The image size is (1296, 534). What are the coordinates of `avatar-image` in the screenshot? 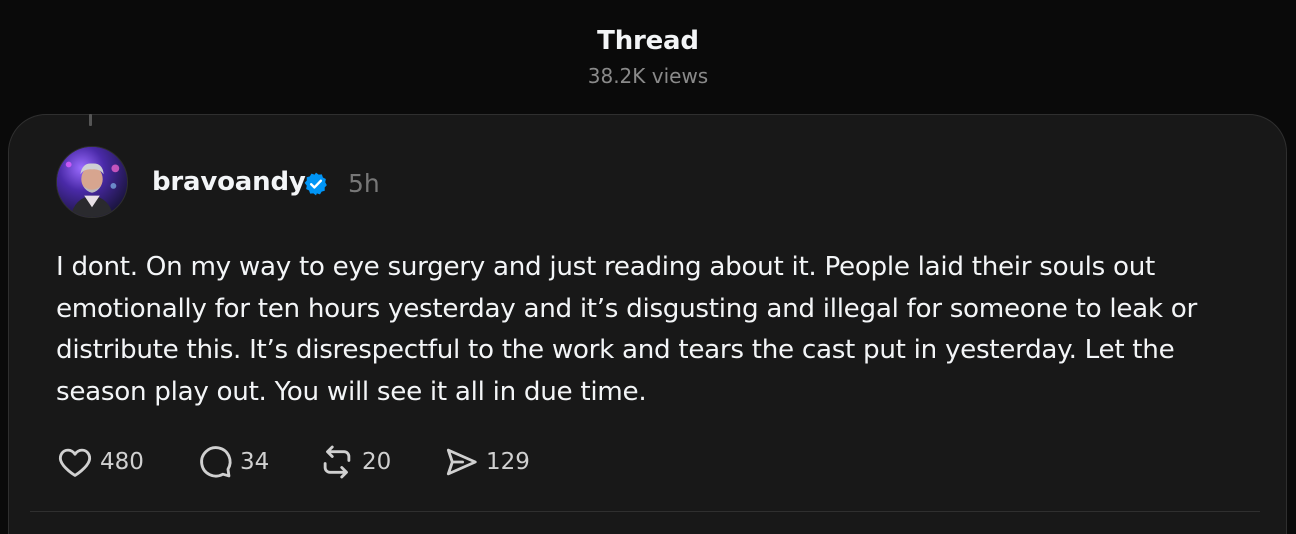 It's located at (92, 182).